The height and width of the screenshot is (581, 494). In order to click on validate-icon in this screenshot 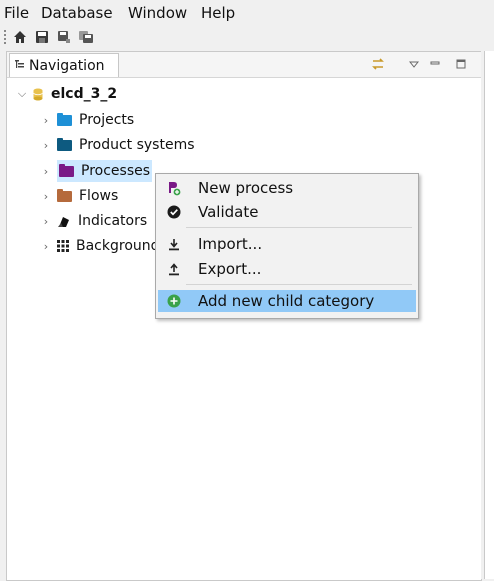, I will do `click(174, 212)`.